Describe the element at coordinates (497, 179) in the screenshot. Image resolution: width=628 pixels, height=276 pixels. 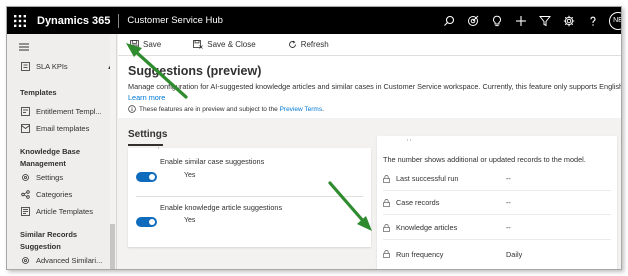
I see `status-row-last-run: Last successful run --` at that location.